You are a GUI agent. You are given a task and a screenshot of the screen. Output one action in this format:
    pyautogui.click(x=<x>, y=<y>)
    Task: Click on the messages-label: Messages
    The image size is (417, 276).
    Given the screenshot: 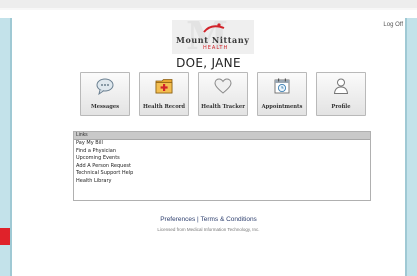 What is the action you would take?
    pyautogui.click(x=105, y=107)
    